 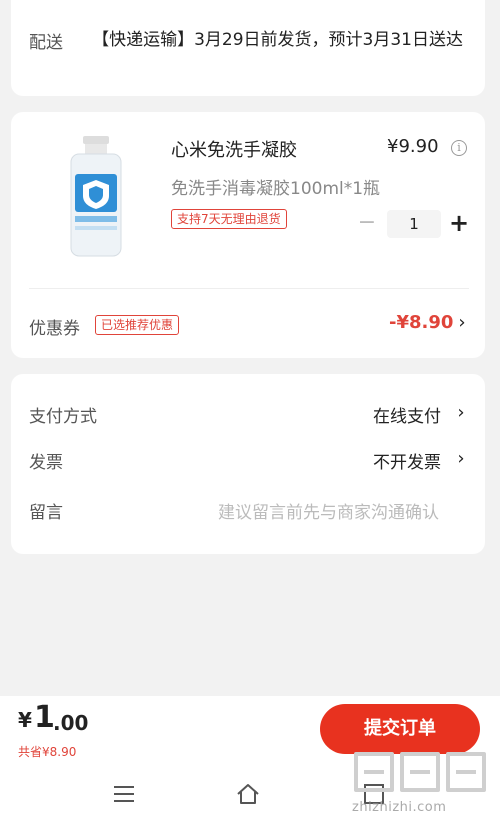 What do you see at coordinates (44, 717) in the screenshot?
I see `total-price-integer: 1` at bounding box center [44, 717].